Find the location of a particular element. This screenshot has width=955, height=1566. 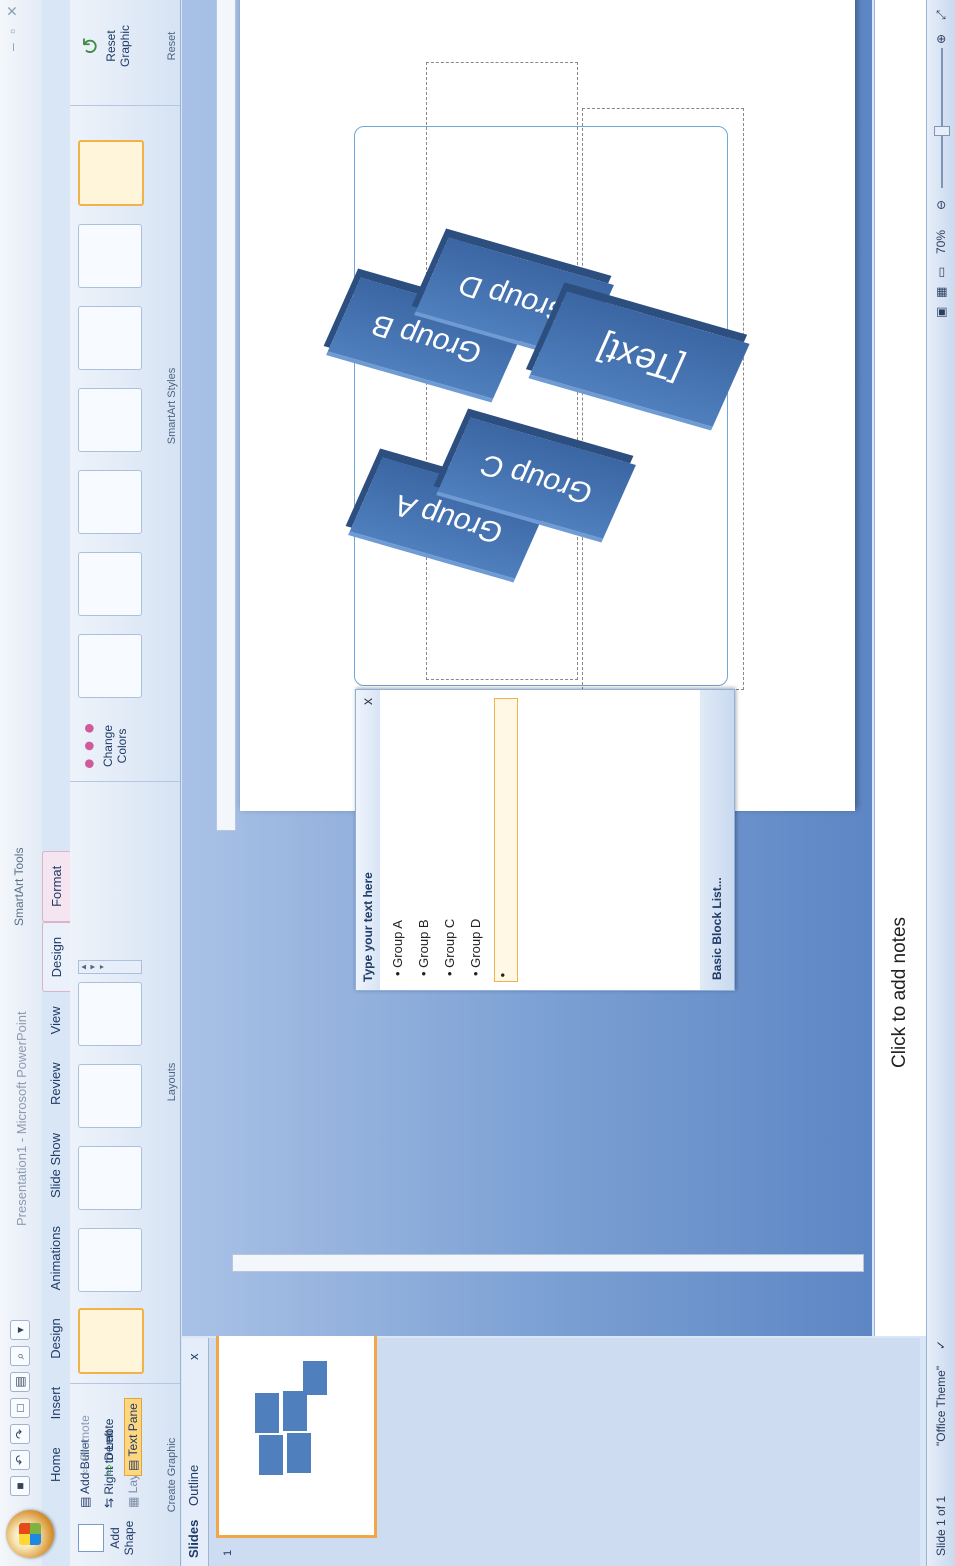

layouts-scroll: ▲ ▼ ▾ is located at coordinates (110, 967).